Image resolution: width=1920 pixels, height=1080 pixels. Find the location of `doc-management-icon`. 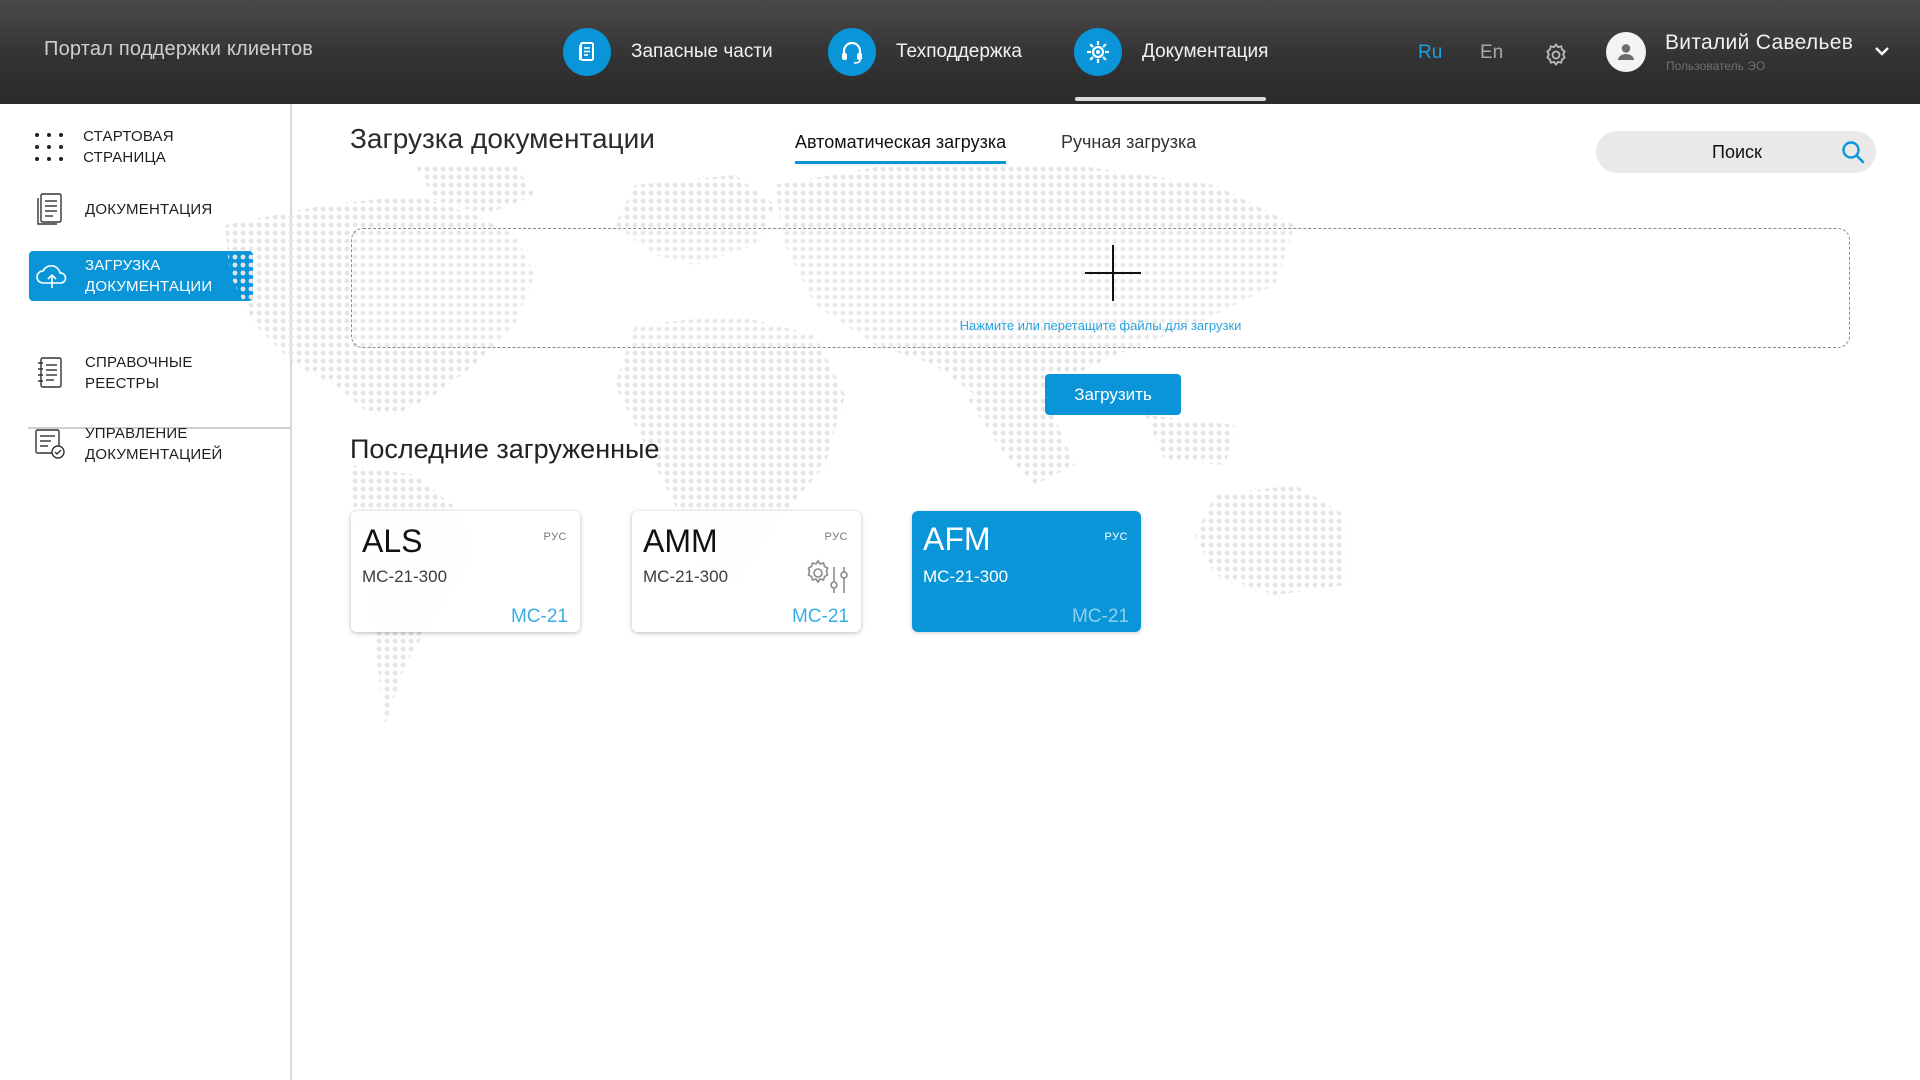

doc-management-icon is located at coordinates (50, 444).